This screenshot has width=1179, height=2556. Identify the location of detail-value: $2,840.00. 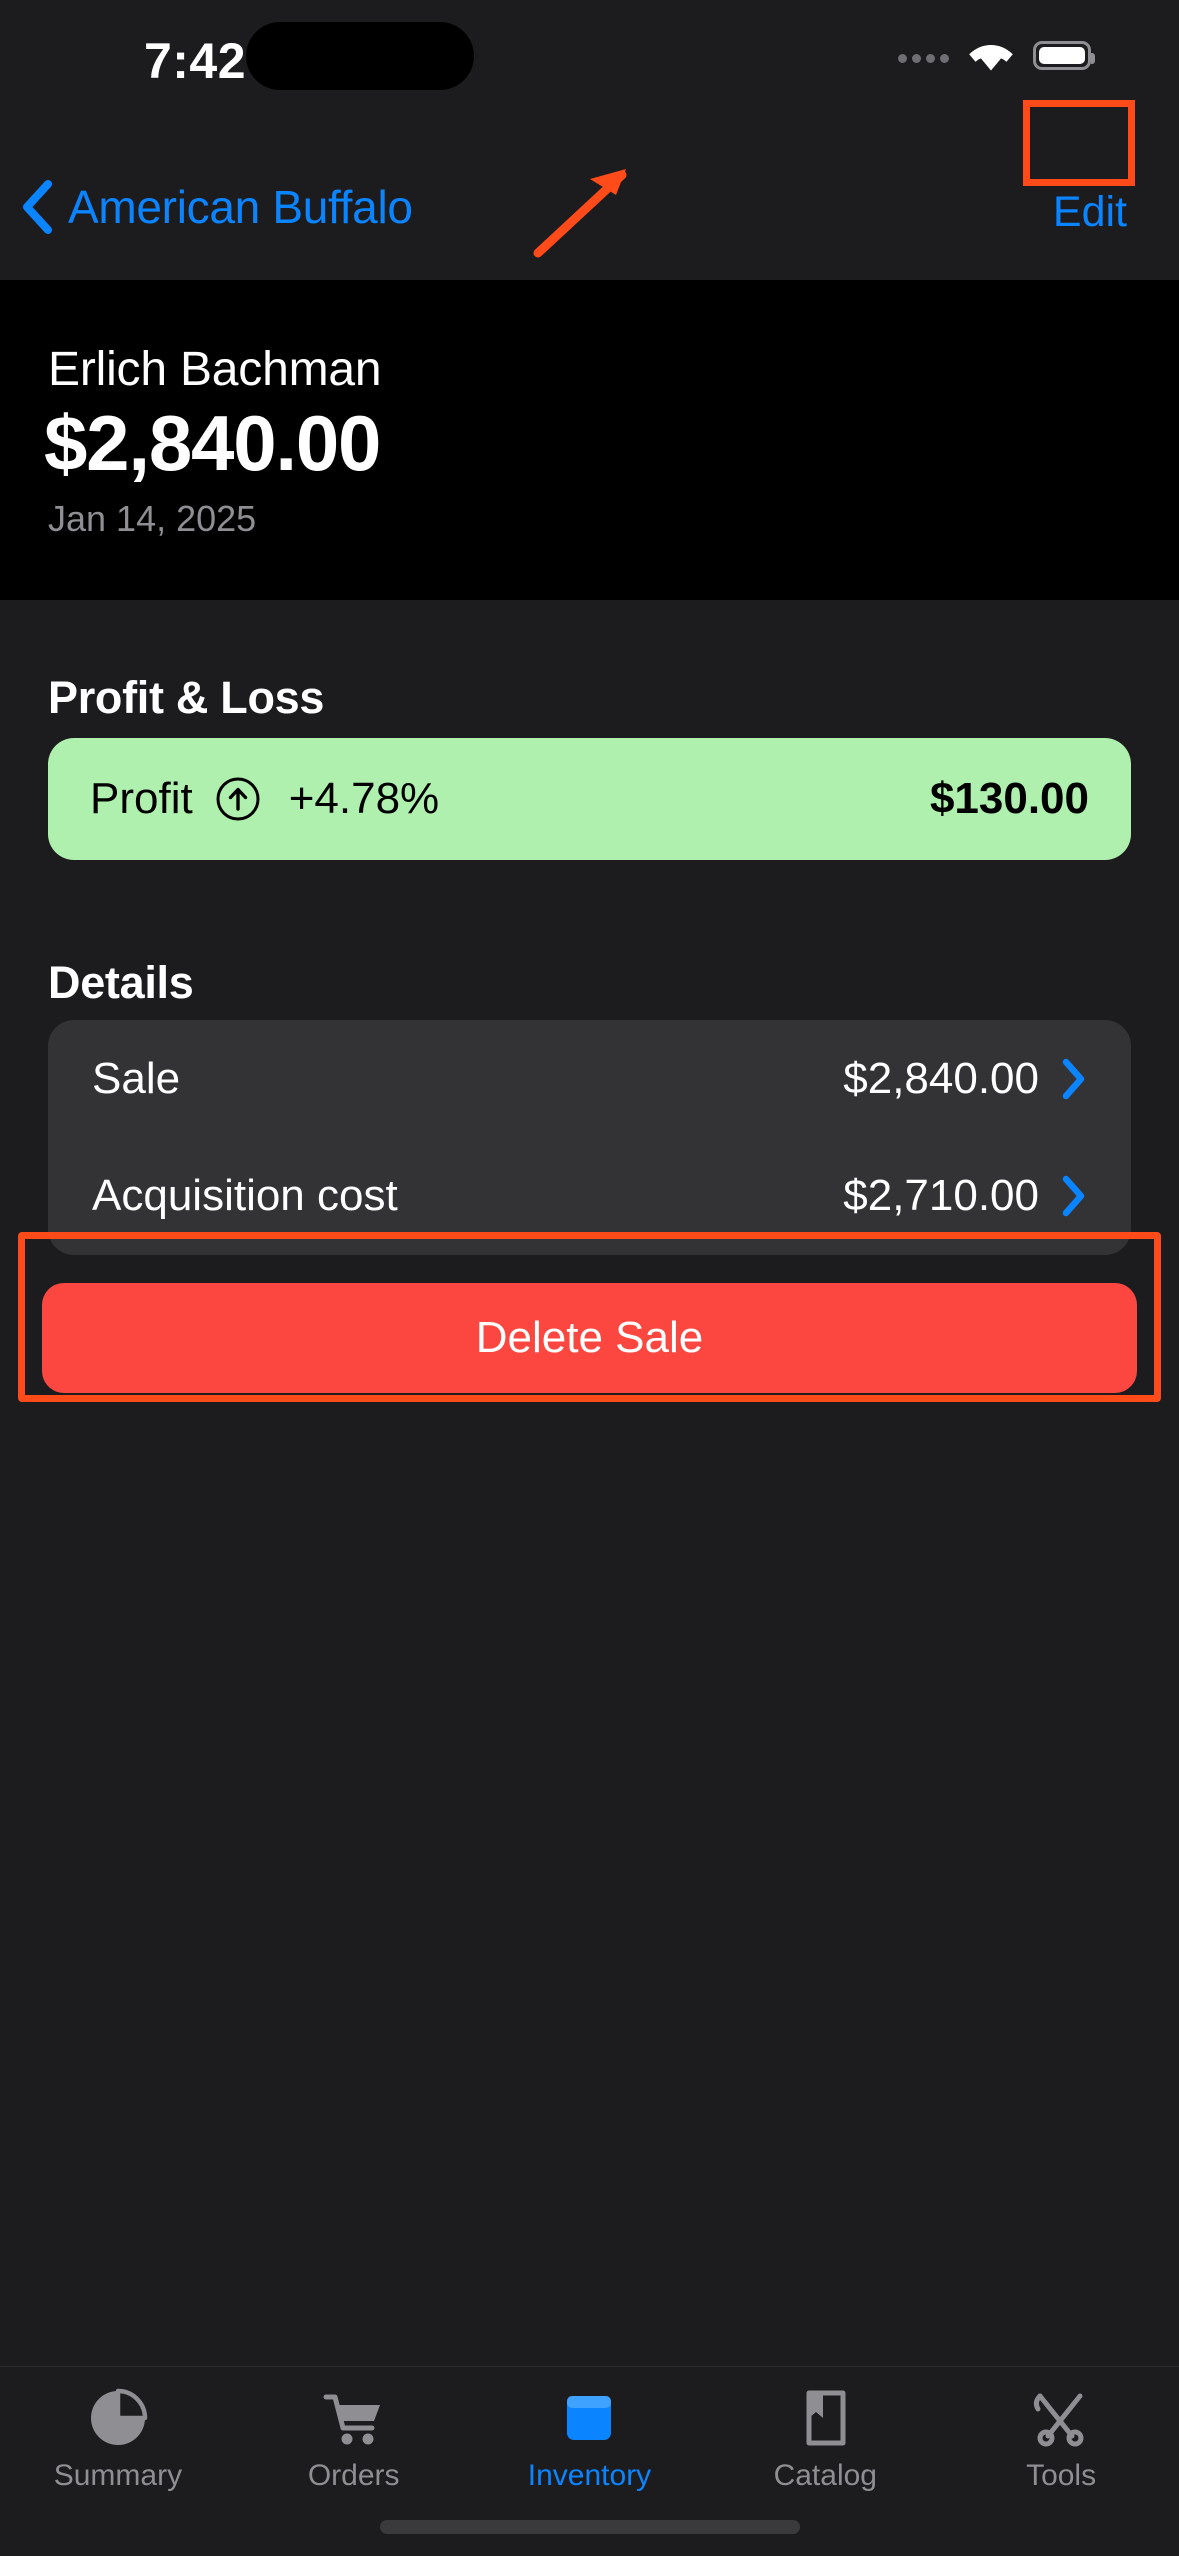
(941, 1078).